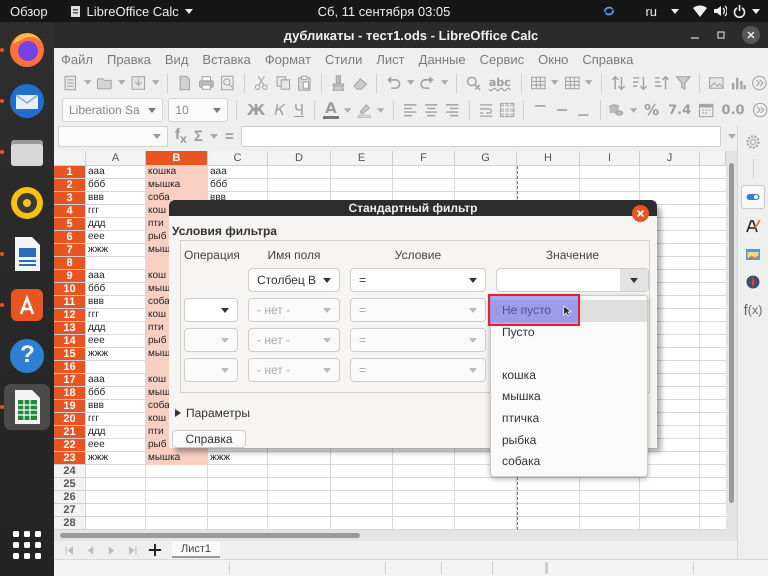  Describe the element at coordinates (70, 484) in the screenshot. I see `row-header: 25` at that location.